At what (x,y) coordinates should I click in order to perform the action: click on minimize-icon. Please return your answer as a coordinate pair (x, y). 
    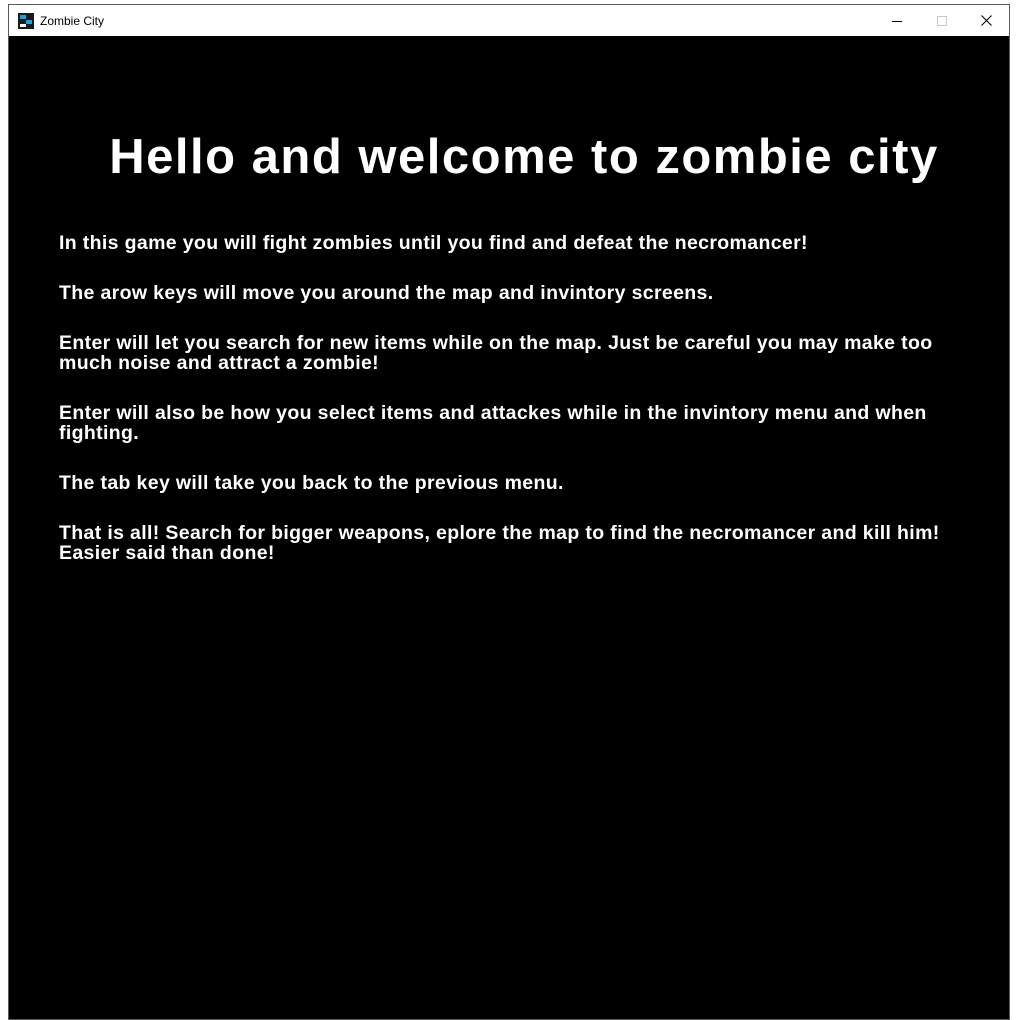
    Looking at the image, I should click on (896, 21).